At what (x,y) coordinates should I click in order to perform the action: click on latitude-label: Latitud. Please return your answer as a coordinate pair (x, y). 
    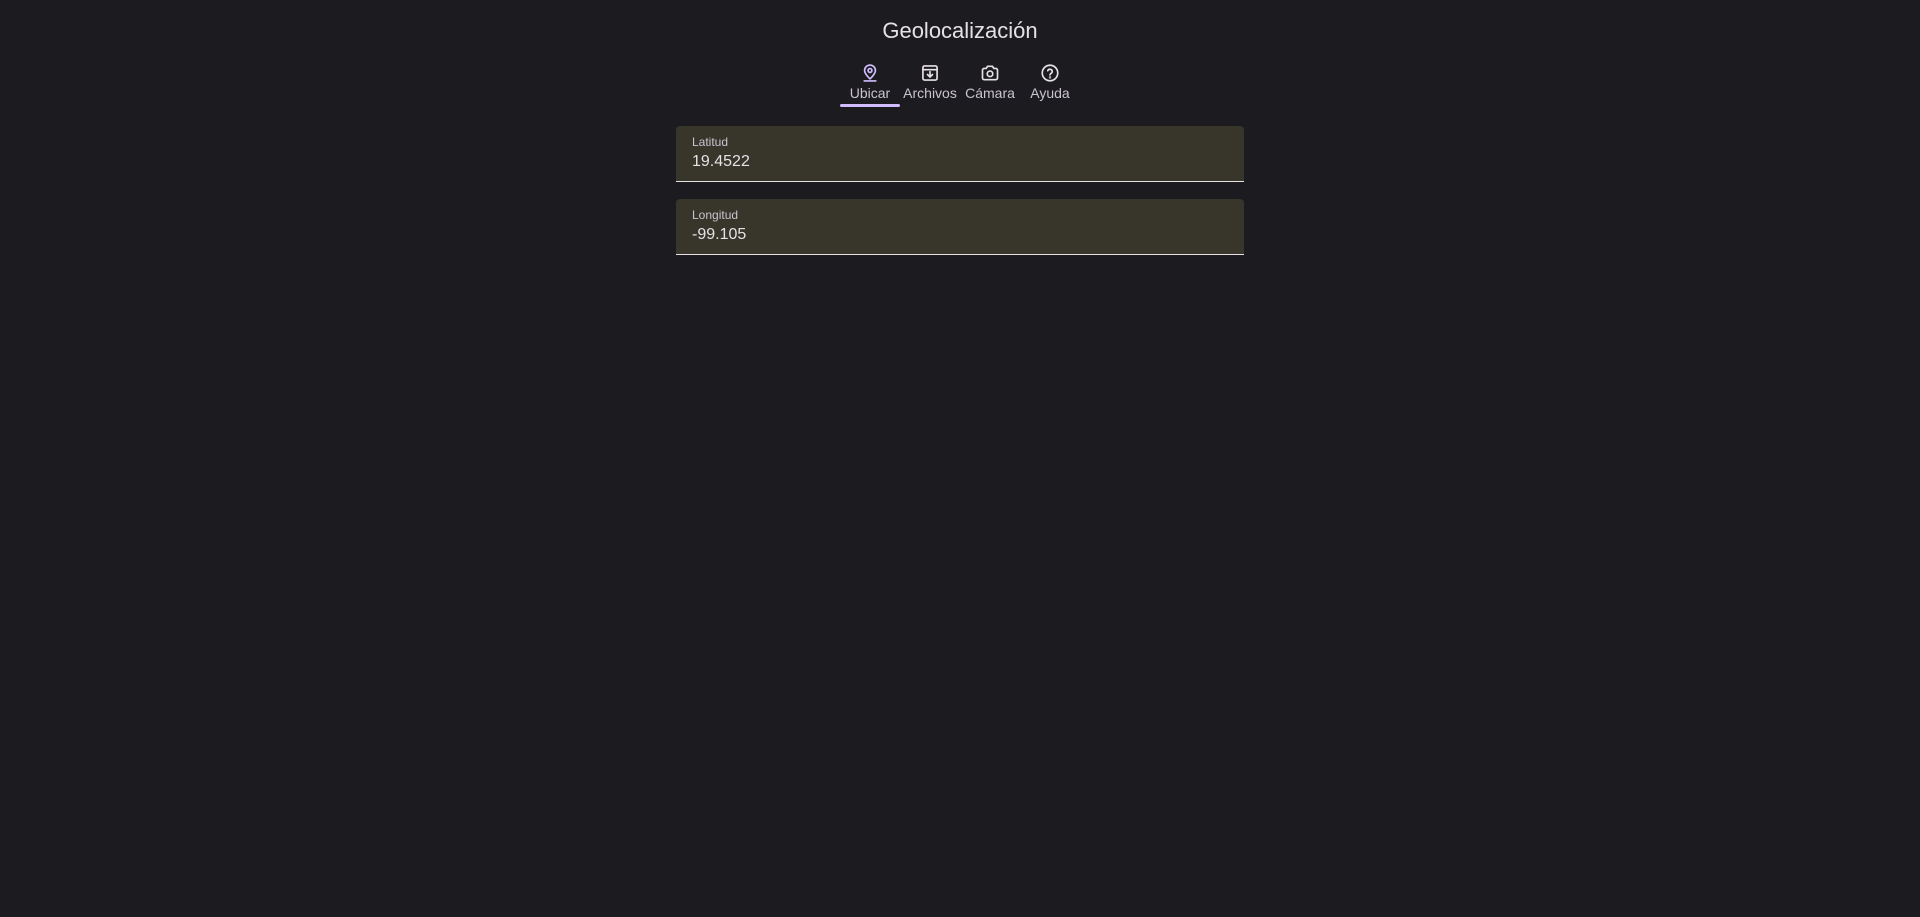
    Looking at the image, I should click on (710, 142).